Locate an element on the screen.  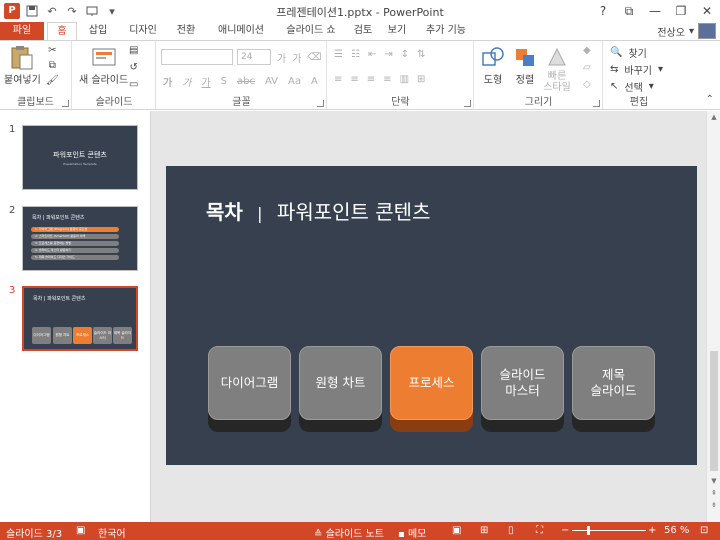
justify-icon: ≡ is located at coordinates (387, 79).